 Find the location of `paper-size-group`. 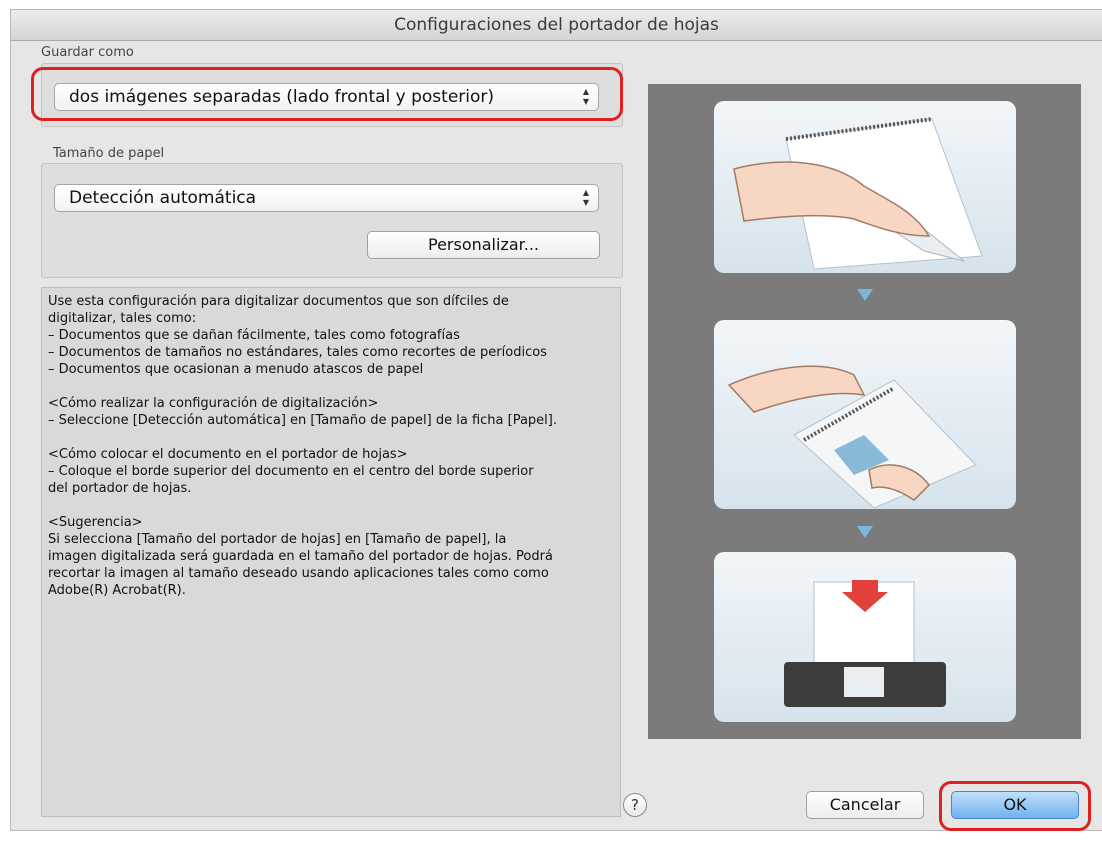

paper-size-group is located at coordinates (332, 220).